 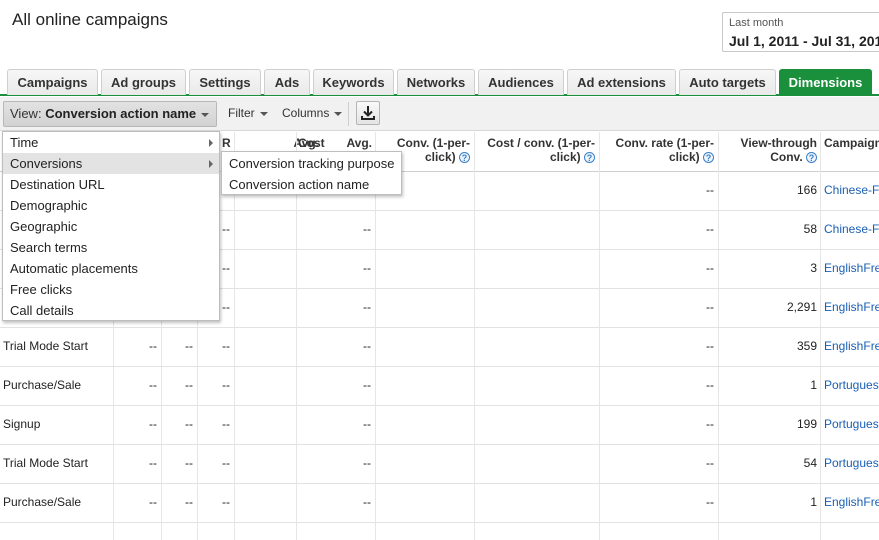 I want to click on table-cell-view-through: 1, so click(x=813, y=502).